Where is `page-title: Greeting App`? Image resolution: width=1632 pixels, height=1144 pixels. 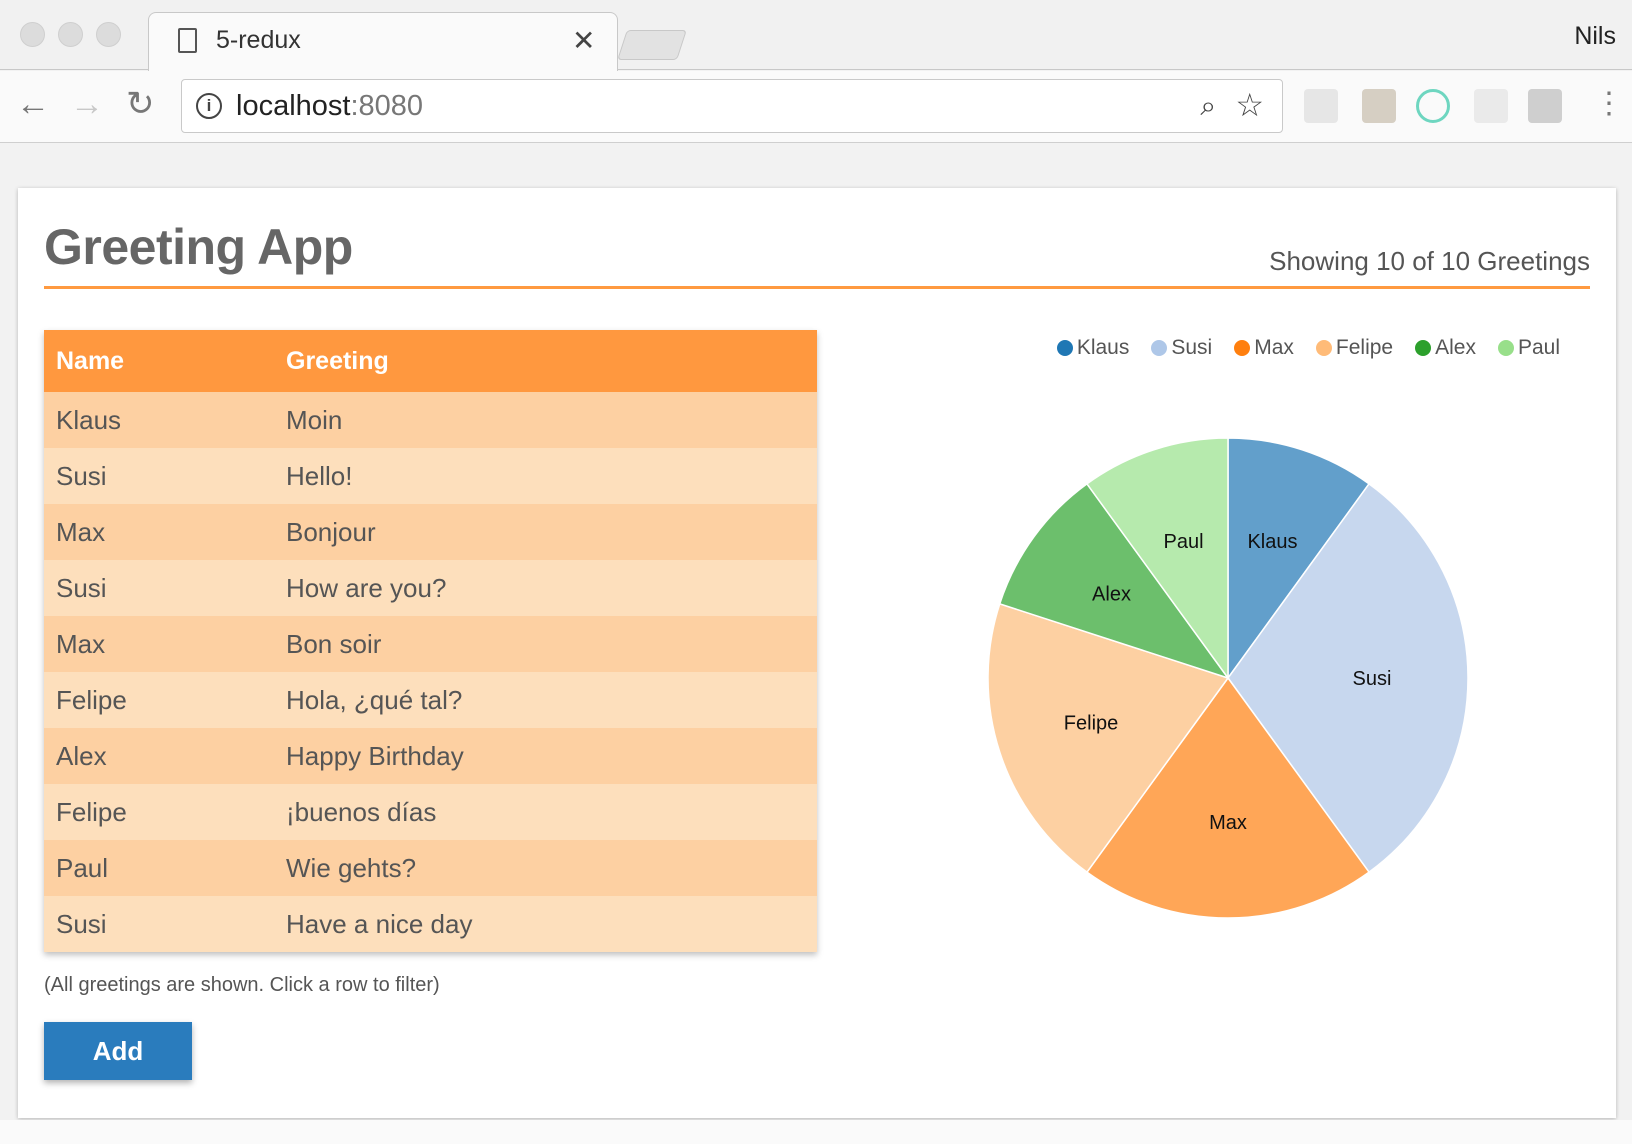
page-title: Greeting App is located at coordinates (198, 247).